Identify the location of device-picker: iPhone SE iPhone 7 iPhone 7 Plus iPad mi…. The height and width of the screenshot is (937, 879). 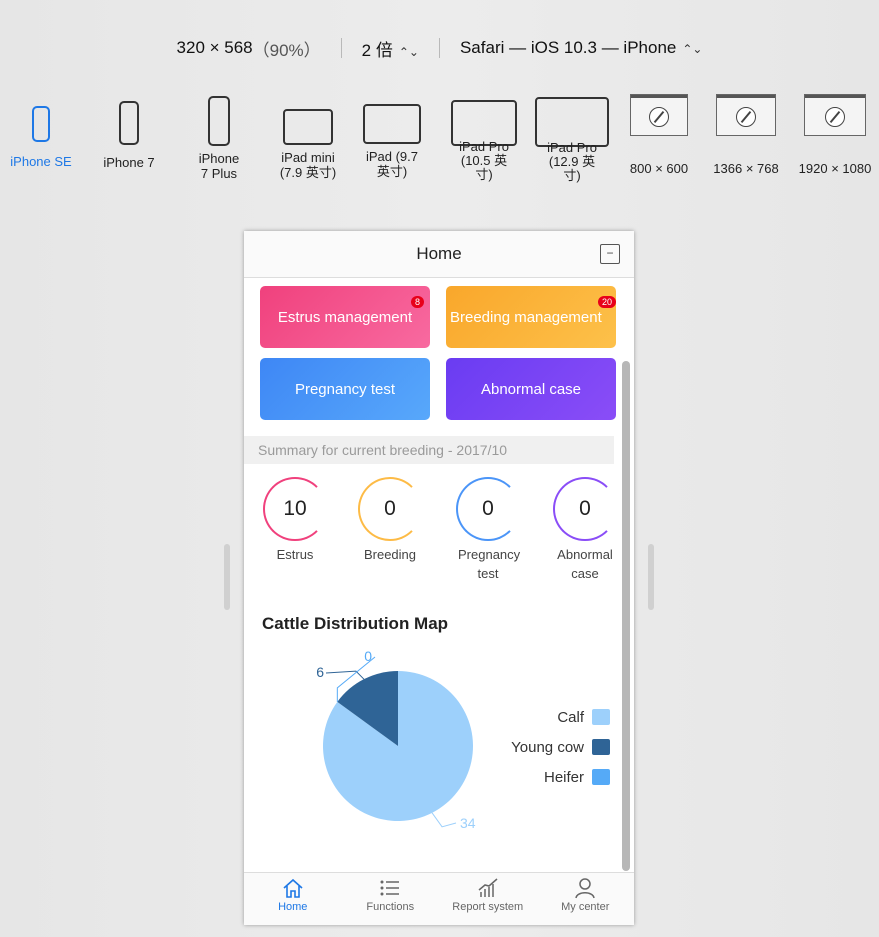
(439, 147).